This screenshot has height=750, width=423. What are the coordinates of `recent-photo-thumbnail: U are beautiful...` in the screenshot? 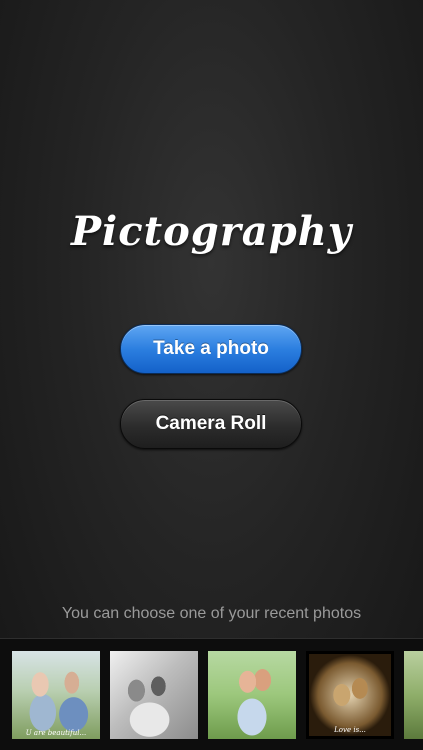 It's located at (56, 695).